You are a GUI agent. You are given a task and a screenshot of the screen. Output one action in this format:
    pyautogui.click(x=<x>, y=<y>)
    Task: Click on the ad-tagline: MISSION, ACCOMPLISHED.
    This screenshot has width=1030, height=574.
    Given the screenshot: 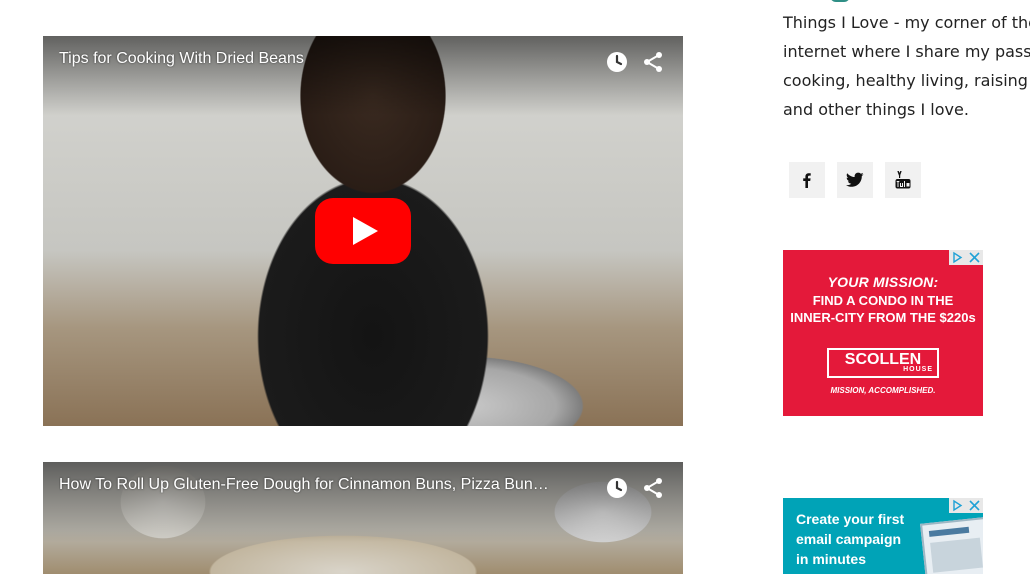 What is the action you would take?
    pyautogui.click(x=883, y=390)
    